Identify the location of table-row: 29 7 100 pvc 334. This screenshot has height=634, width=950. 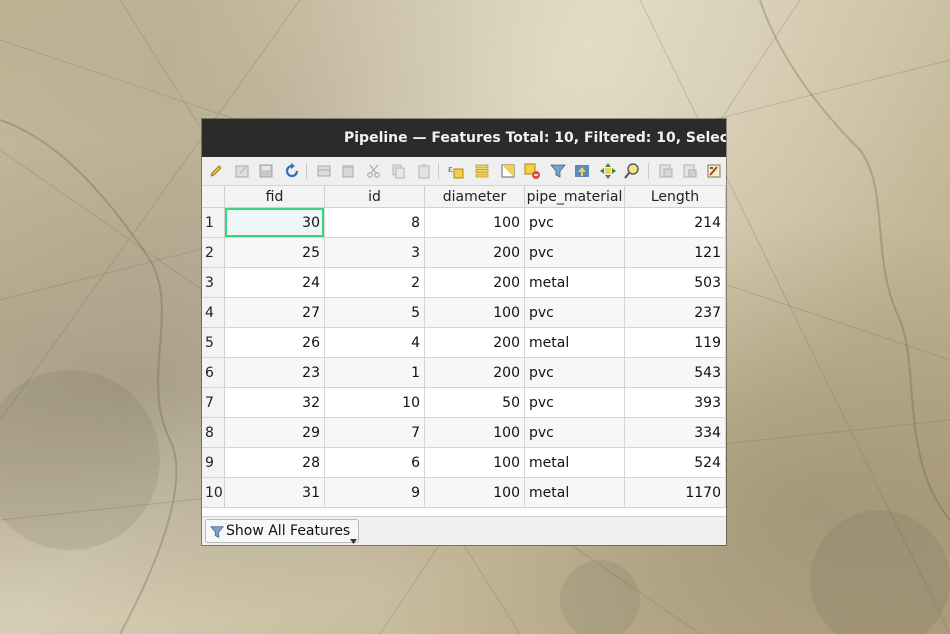
(475, 433).